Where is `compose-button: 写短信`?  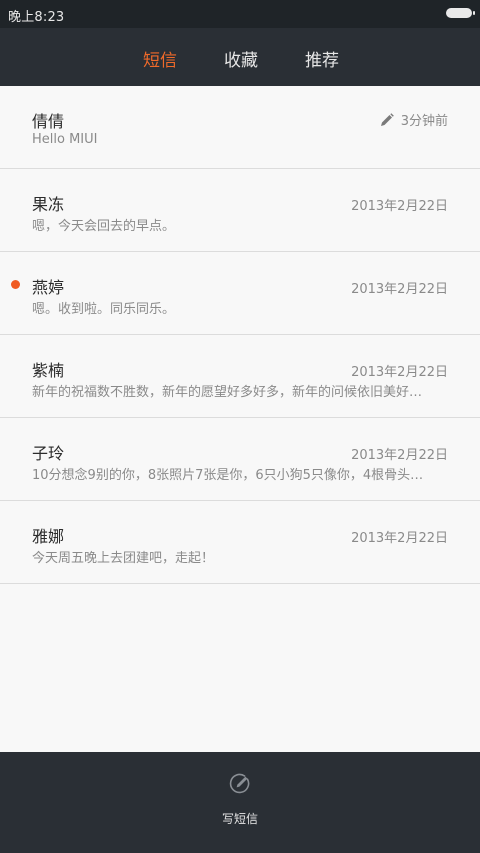
compose-button: 写短信 is located at coordinates (240, 802).